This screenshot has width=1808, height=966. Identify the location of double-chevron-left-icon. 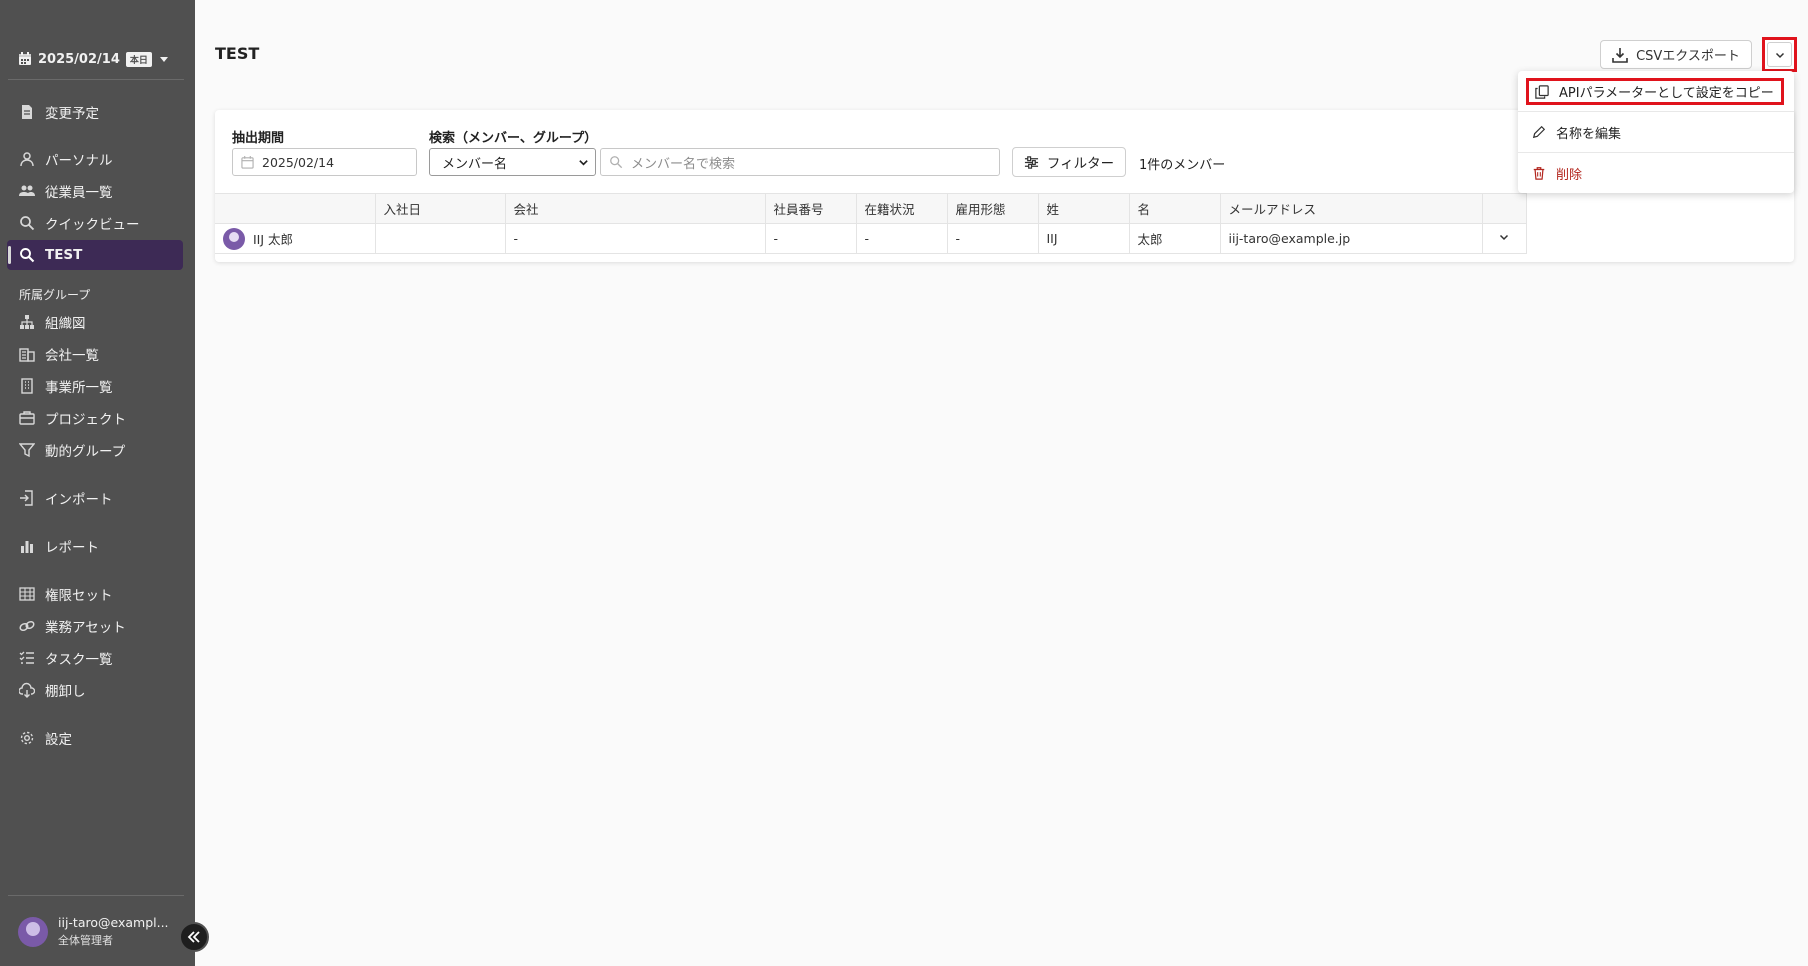
(193, 937).